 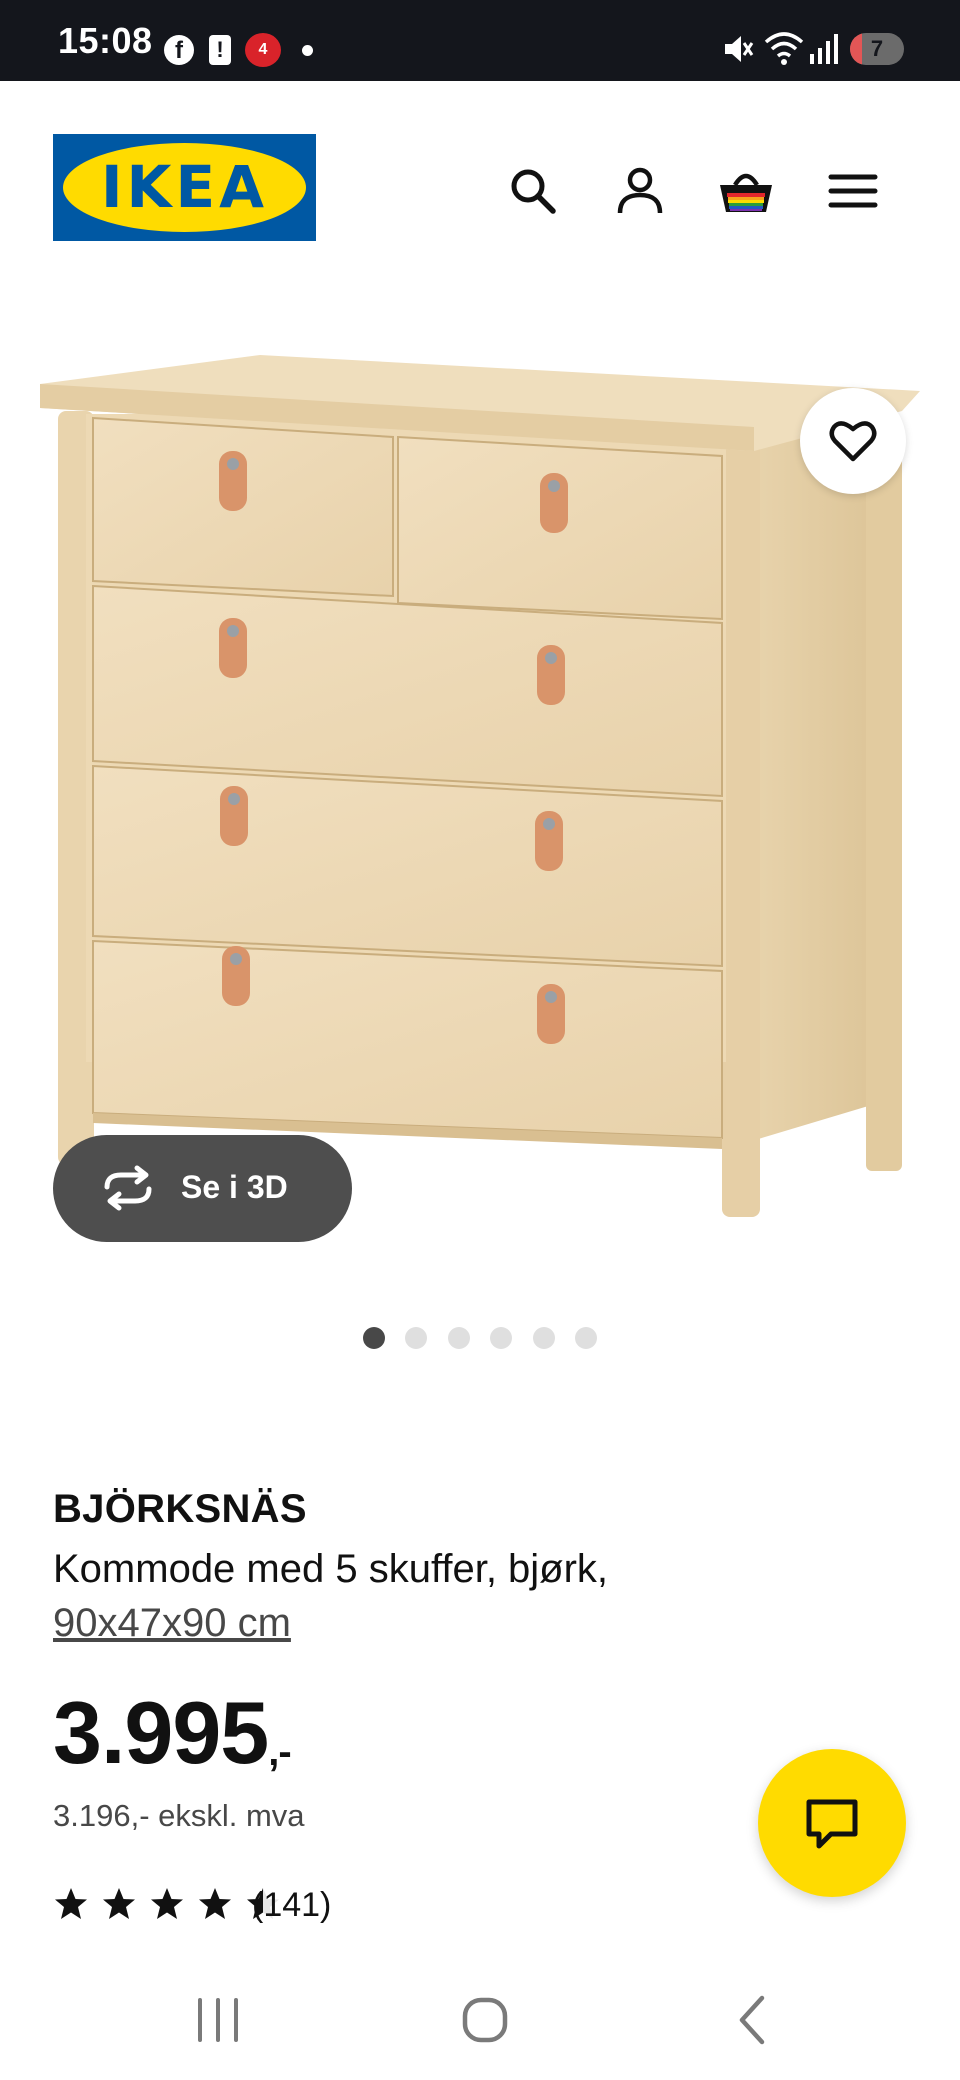 I want to click on price-ex-vat: 3.196,- ekskl. mva, so click(x=179, y=1815).